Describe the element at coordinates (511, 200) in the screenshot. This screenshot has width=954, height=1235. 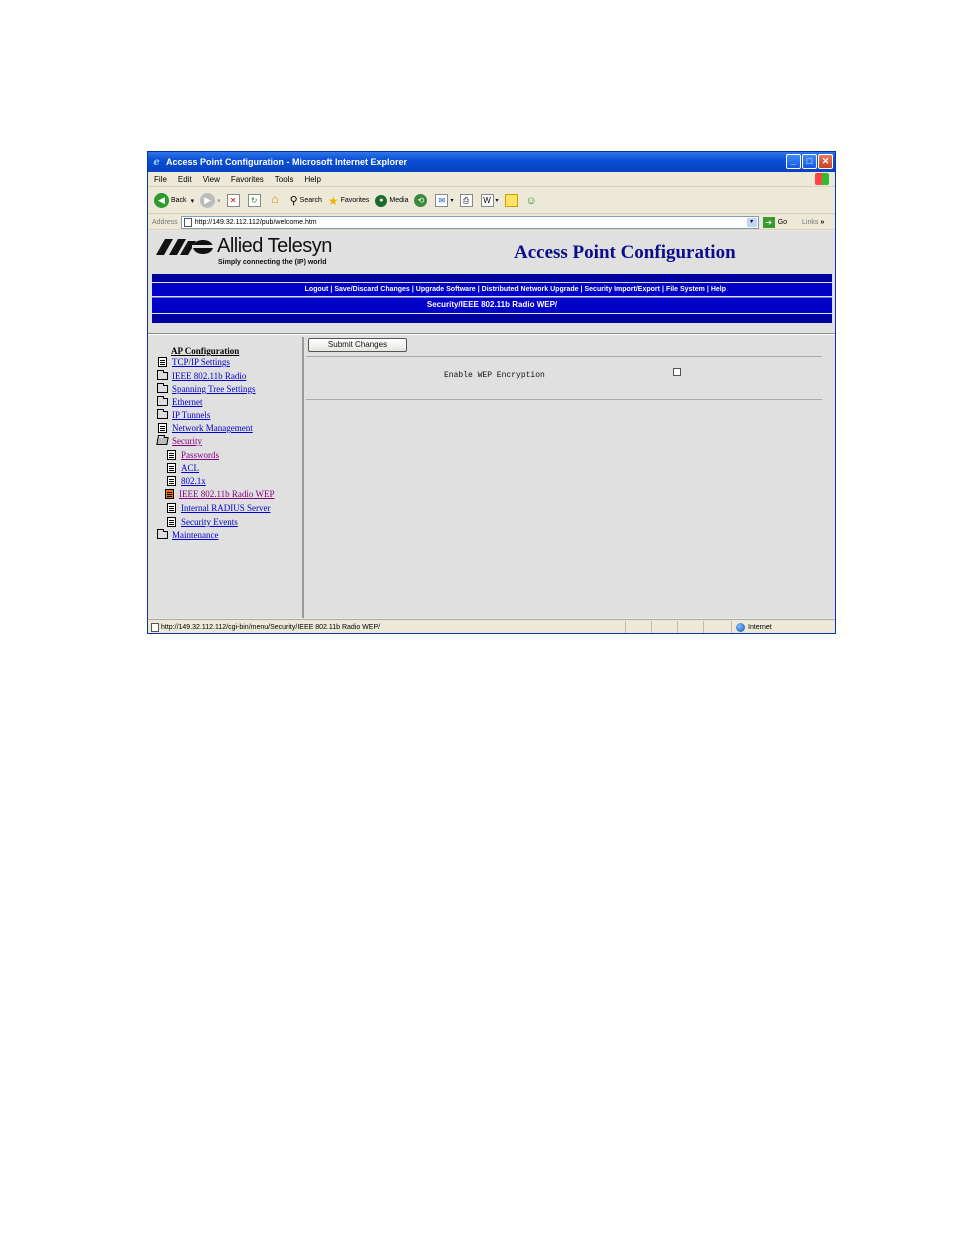
I see `discuss-icon` at that location.